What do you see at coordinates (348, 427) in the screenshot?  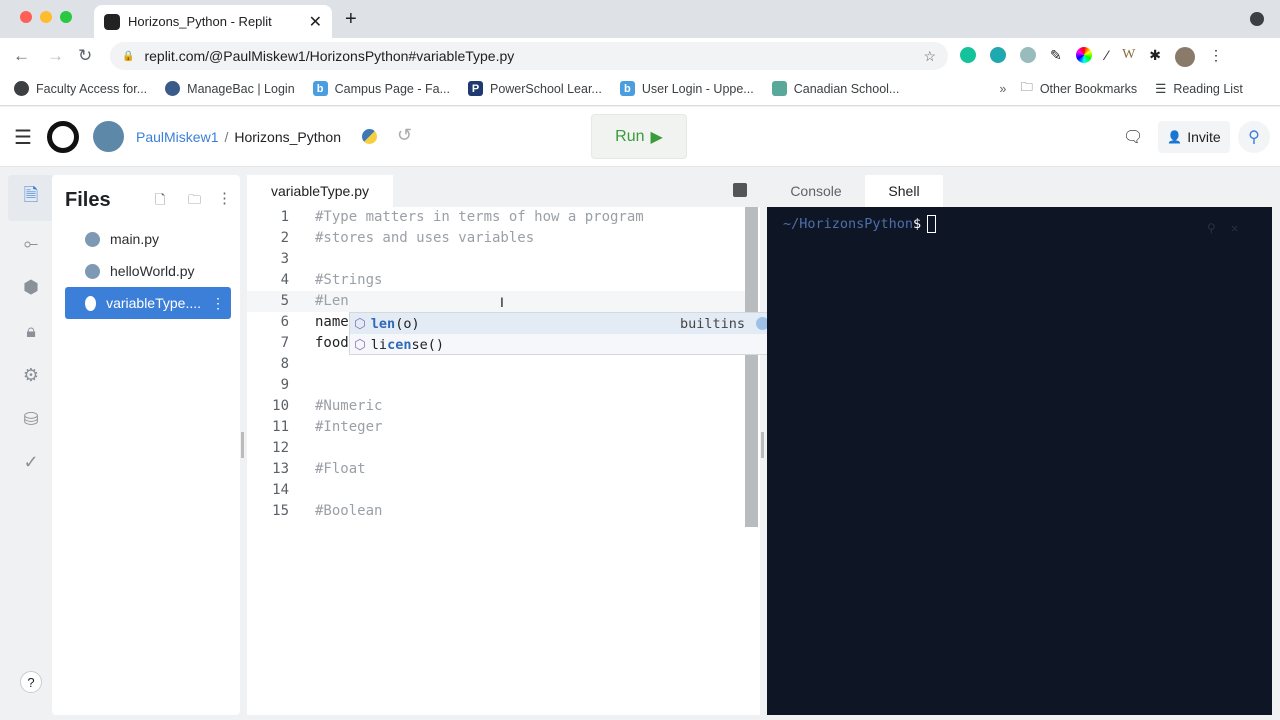 I see `code-line: #Integer` at bounding box center [348, 427].